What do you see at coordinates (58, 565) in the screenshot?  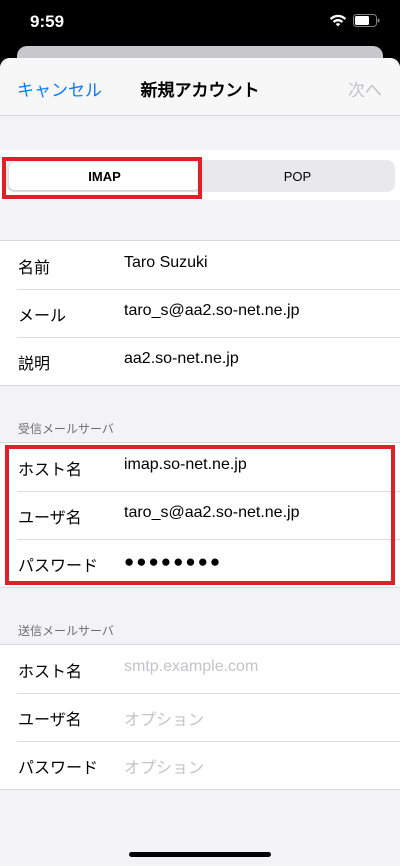 I see `incoming-password-label: パスワード` at bounding box center [58, 565].